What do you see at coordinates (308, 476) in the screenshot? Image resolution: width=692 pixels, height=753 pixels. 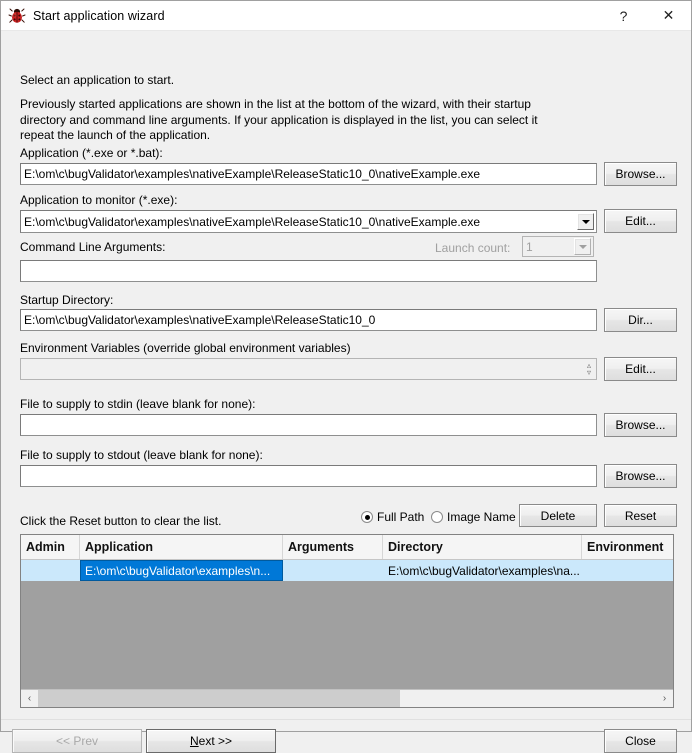 I see `stdout-input` at bounding box center [308, 476].